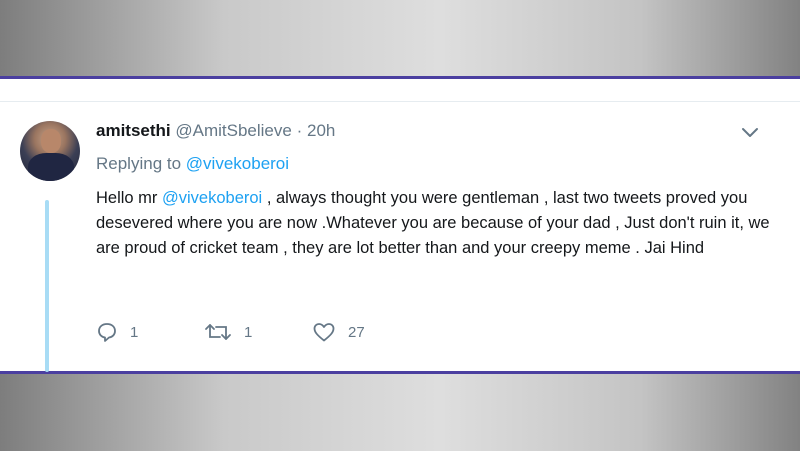 The image size is (800, 451). Describe the element at coordinates (237, 163) in the screenshot. I see `replying-to-mention: @vivekoberoi` at that location.